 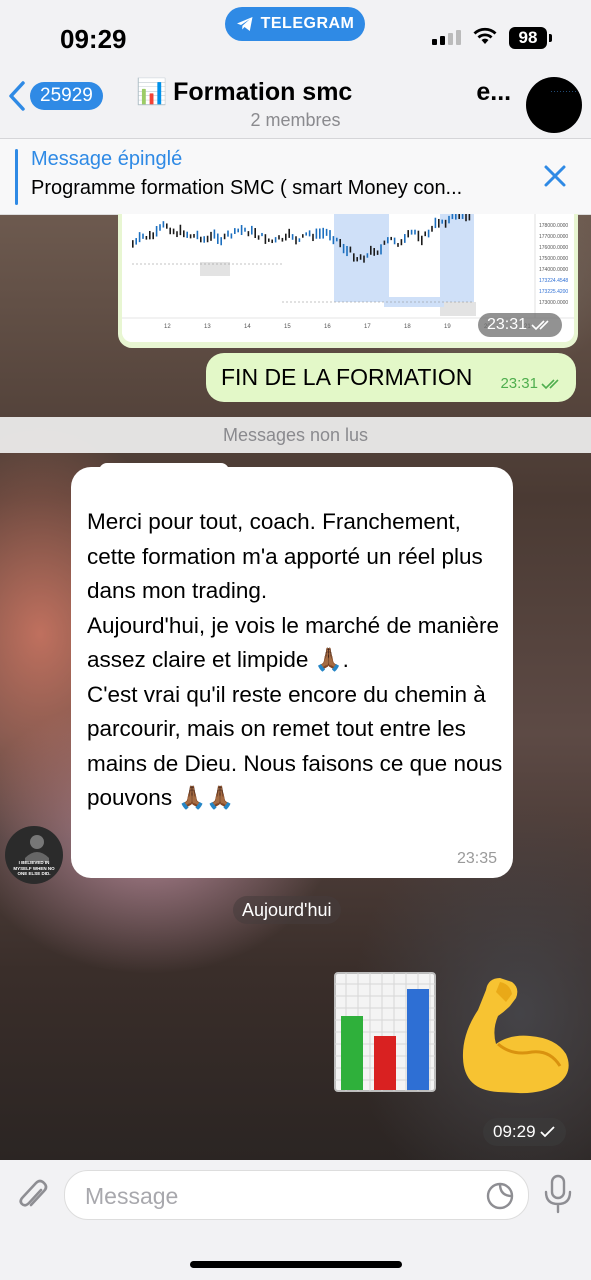 What do you see at coordinates (207, 327) in the screenshot?
I see `date-label: 13` at bounding box center [207, 327].